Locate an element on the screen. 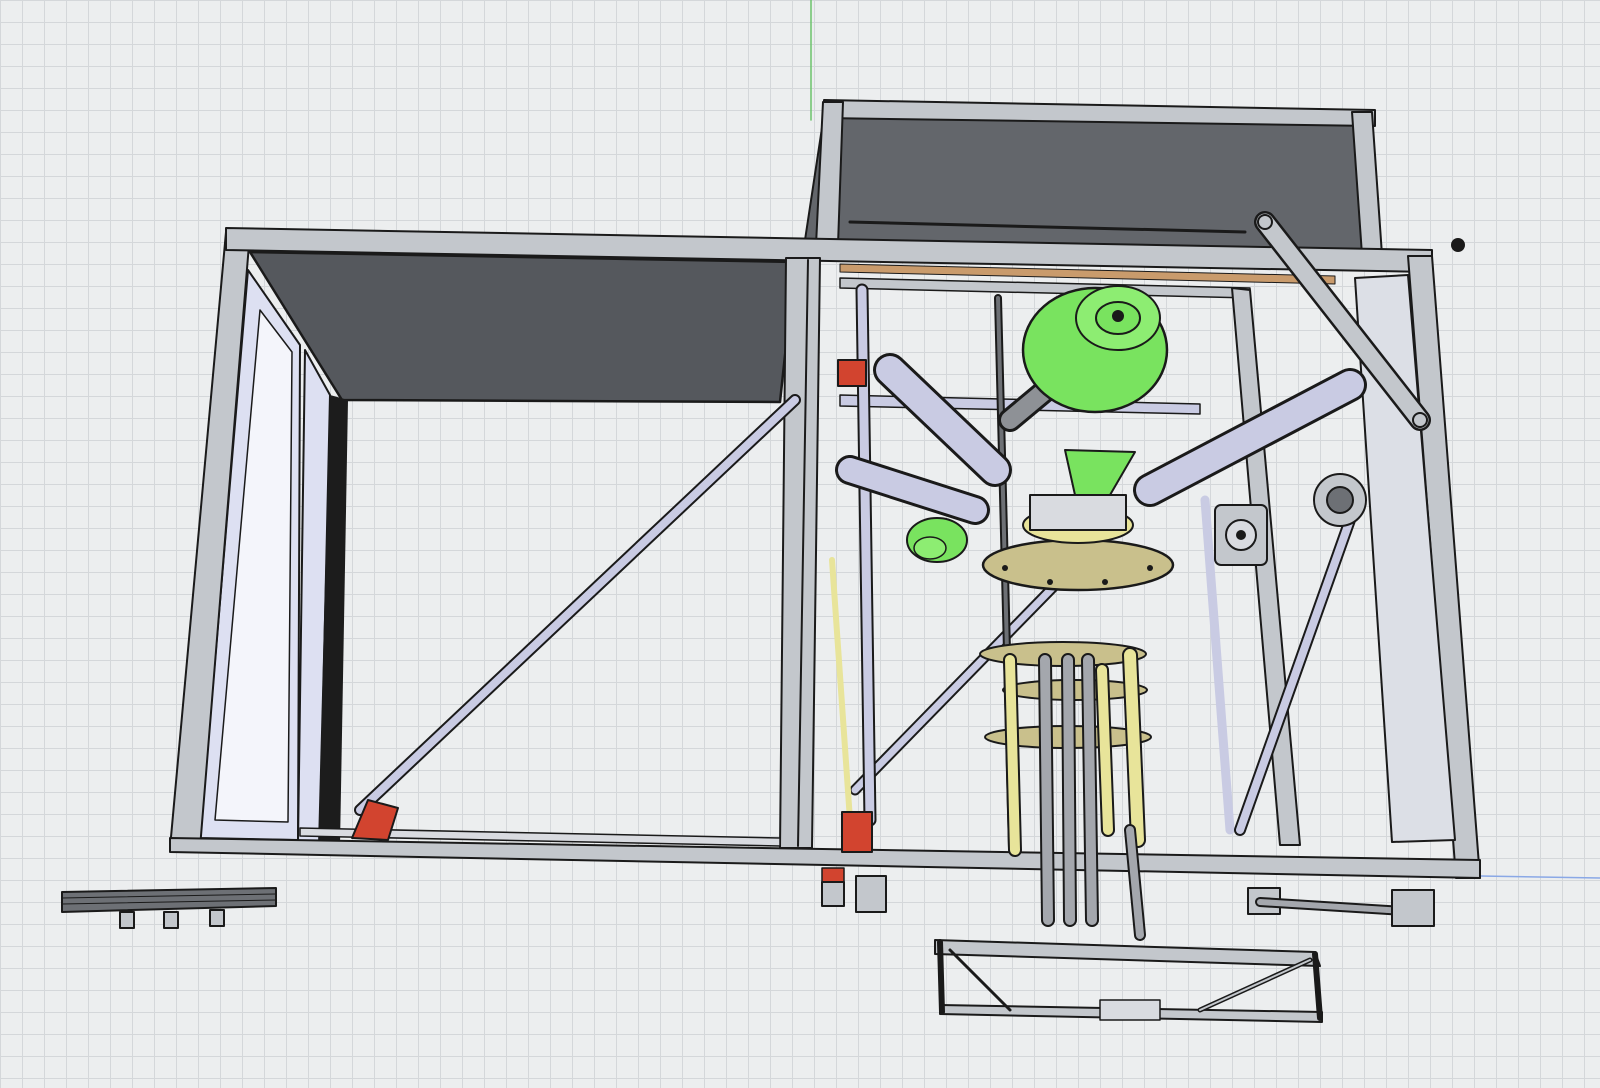 The width and height of the screenshot is (1600, 1088). bottom-carriage is located at coordinates (1128, 981).